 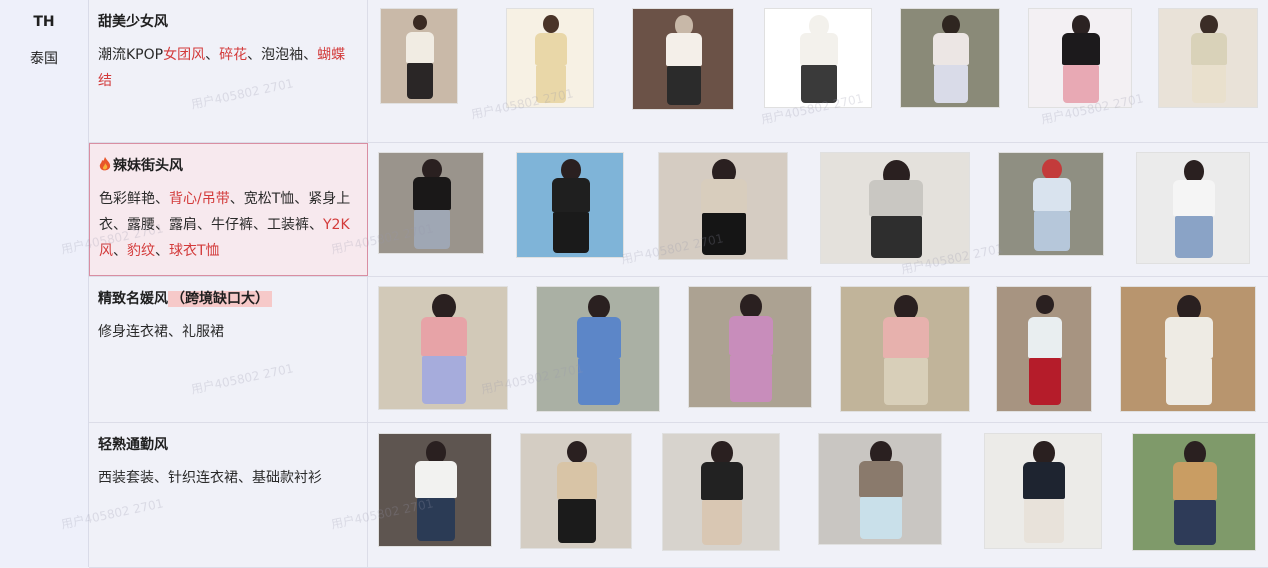 I want to click on country-column: TH 泰国, so click(x=44, y=283).